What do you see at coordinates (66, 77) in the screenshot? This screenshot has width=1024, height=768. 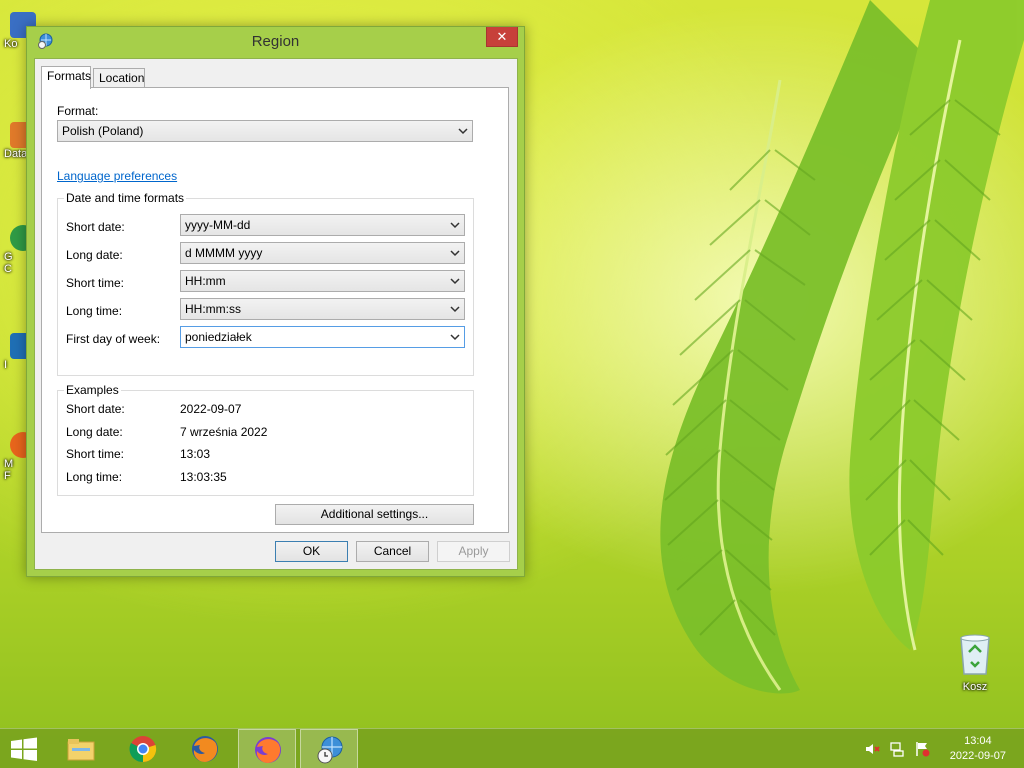 I see `tab-formats: Formats` at bounding box center [66, 77].